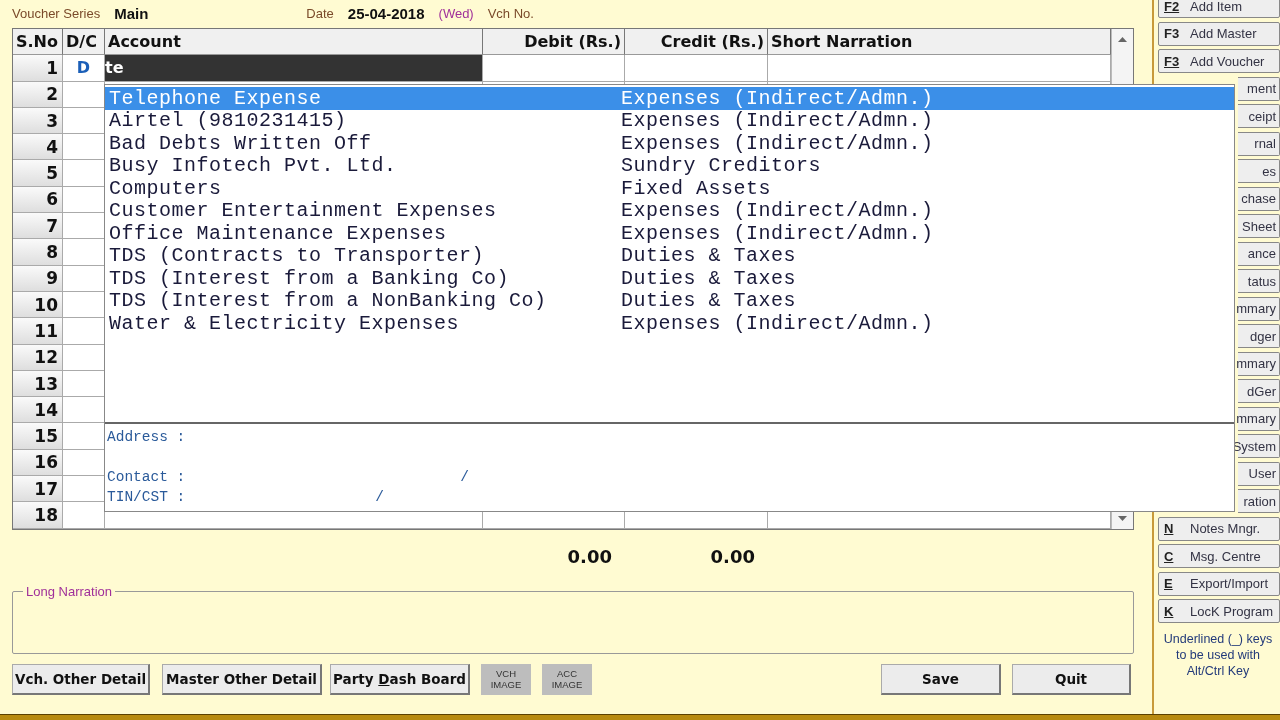  Describe the element at coordinates (38, 436) in the screenshot. I see `row-number: 15` at that location.